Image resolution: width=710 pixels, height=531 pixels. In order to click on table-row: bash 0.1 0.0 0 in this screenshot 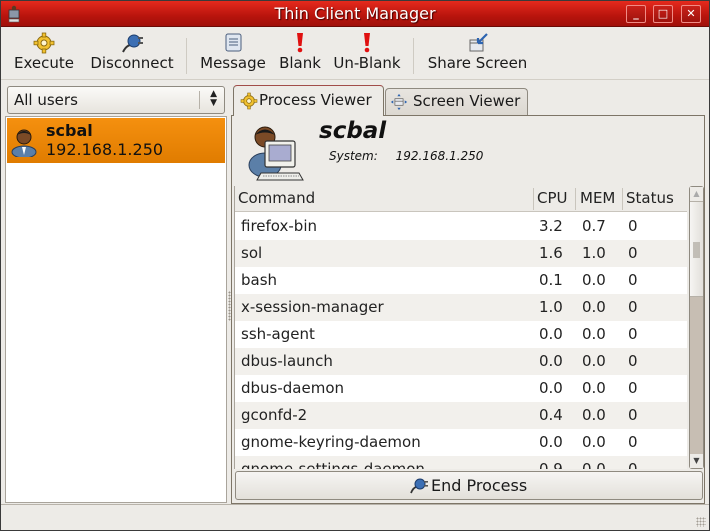, I will do `click(461, 280)`.